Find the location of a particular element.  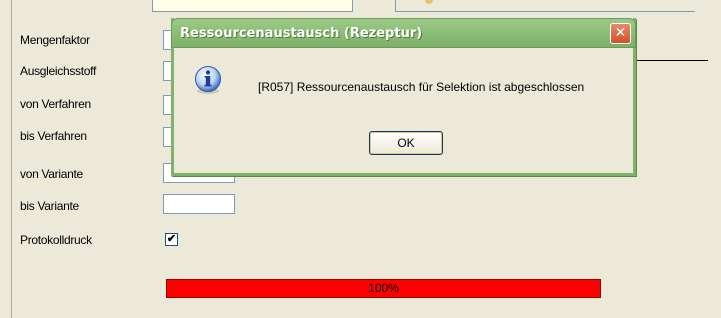

dialog-title: Ressourcenaustausch (Rezeptur) is located at coordinates (301, 33).